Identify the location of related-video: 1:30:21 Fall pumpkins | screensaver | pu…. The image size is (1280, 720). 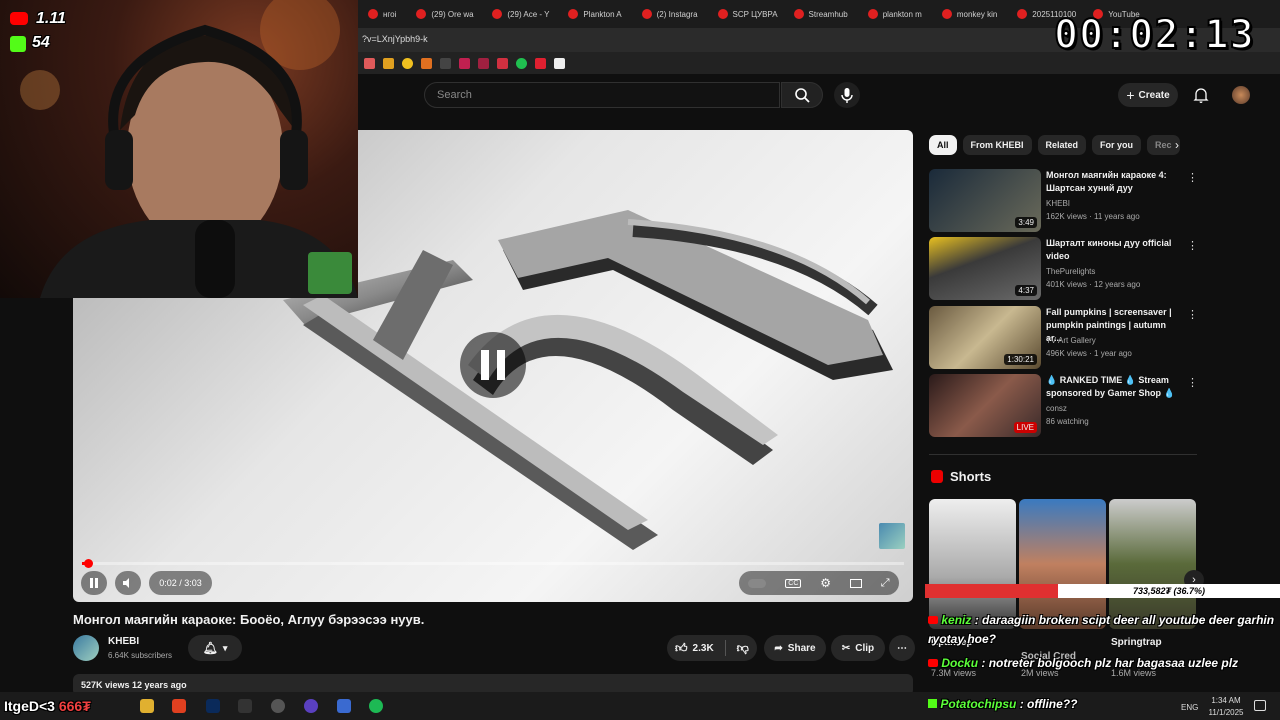
(1064, 338).